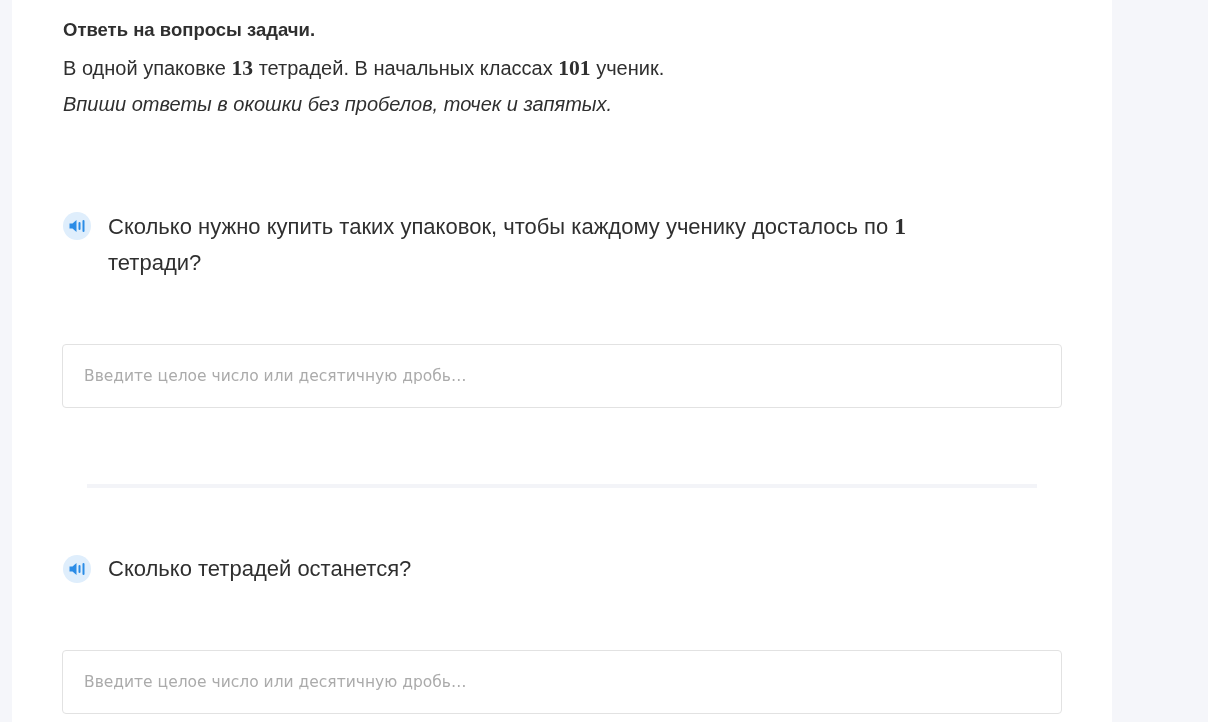 The height and width of the screenshot is (722, 1208). I want to click on task-condition: В одной упаковке 13 тетрадей. В начальных классах 101 ученик., so click(364, 68).